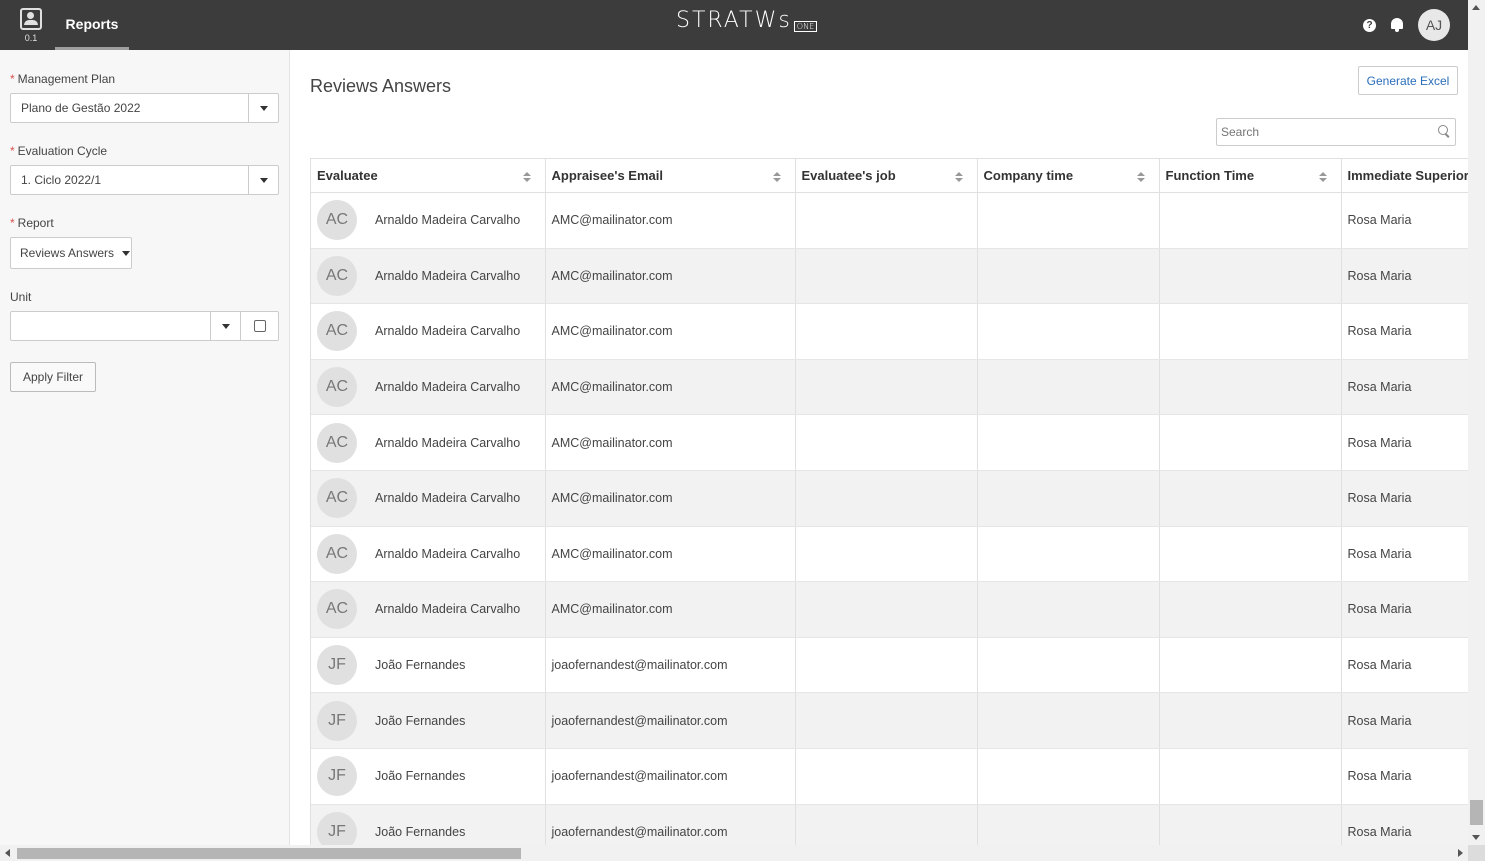 The height and width of the screenshot is (861, 1485). What do you see at coordinates (805, 26) in the screenshot?
I see `logo-suffix: ONE` at bounding box center [805, 26].